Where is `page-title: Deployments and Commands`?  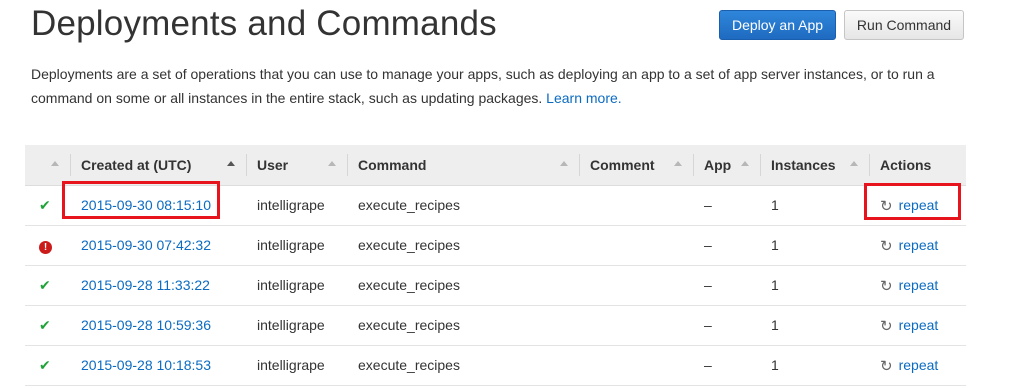
page-title: Deployments and Commands is located at coordinates (264, 23).